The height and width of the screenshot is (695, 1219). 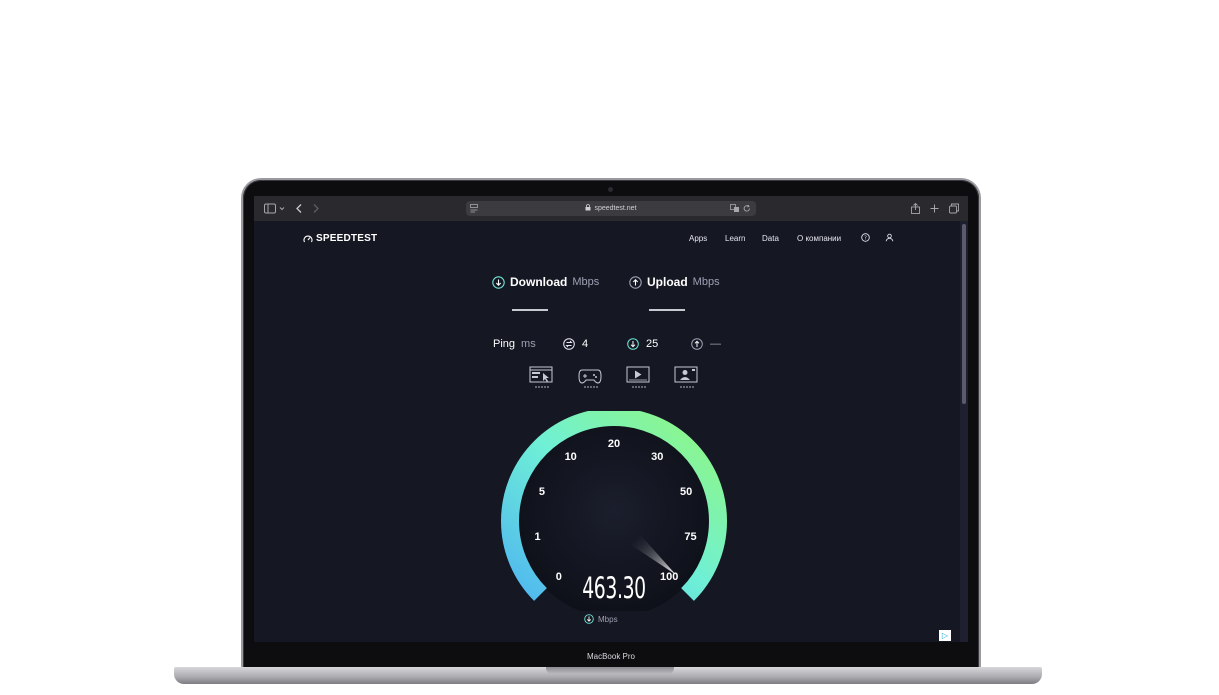 I want to click on address-bar: speedtest.net, so click(x=611, y=208).